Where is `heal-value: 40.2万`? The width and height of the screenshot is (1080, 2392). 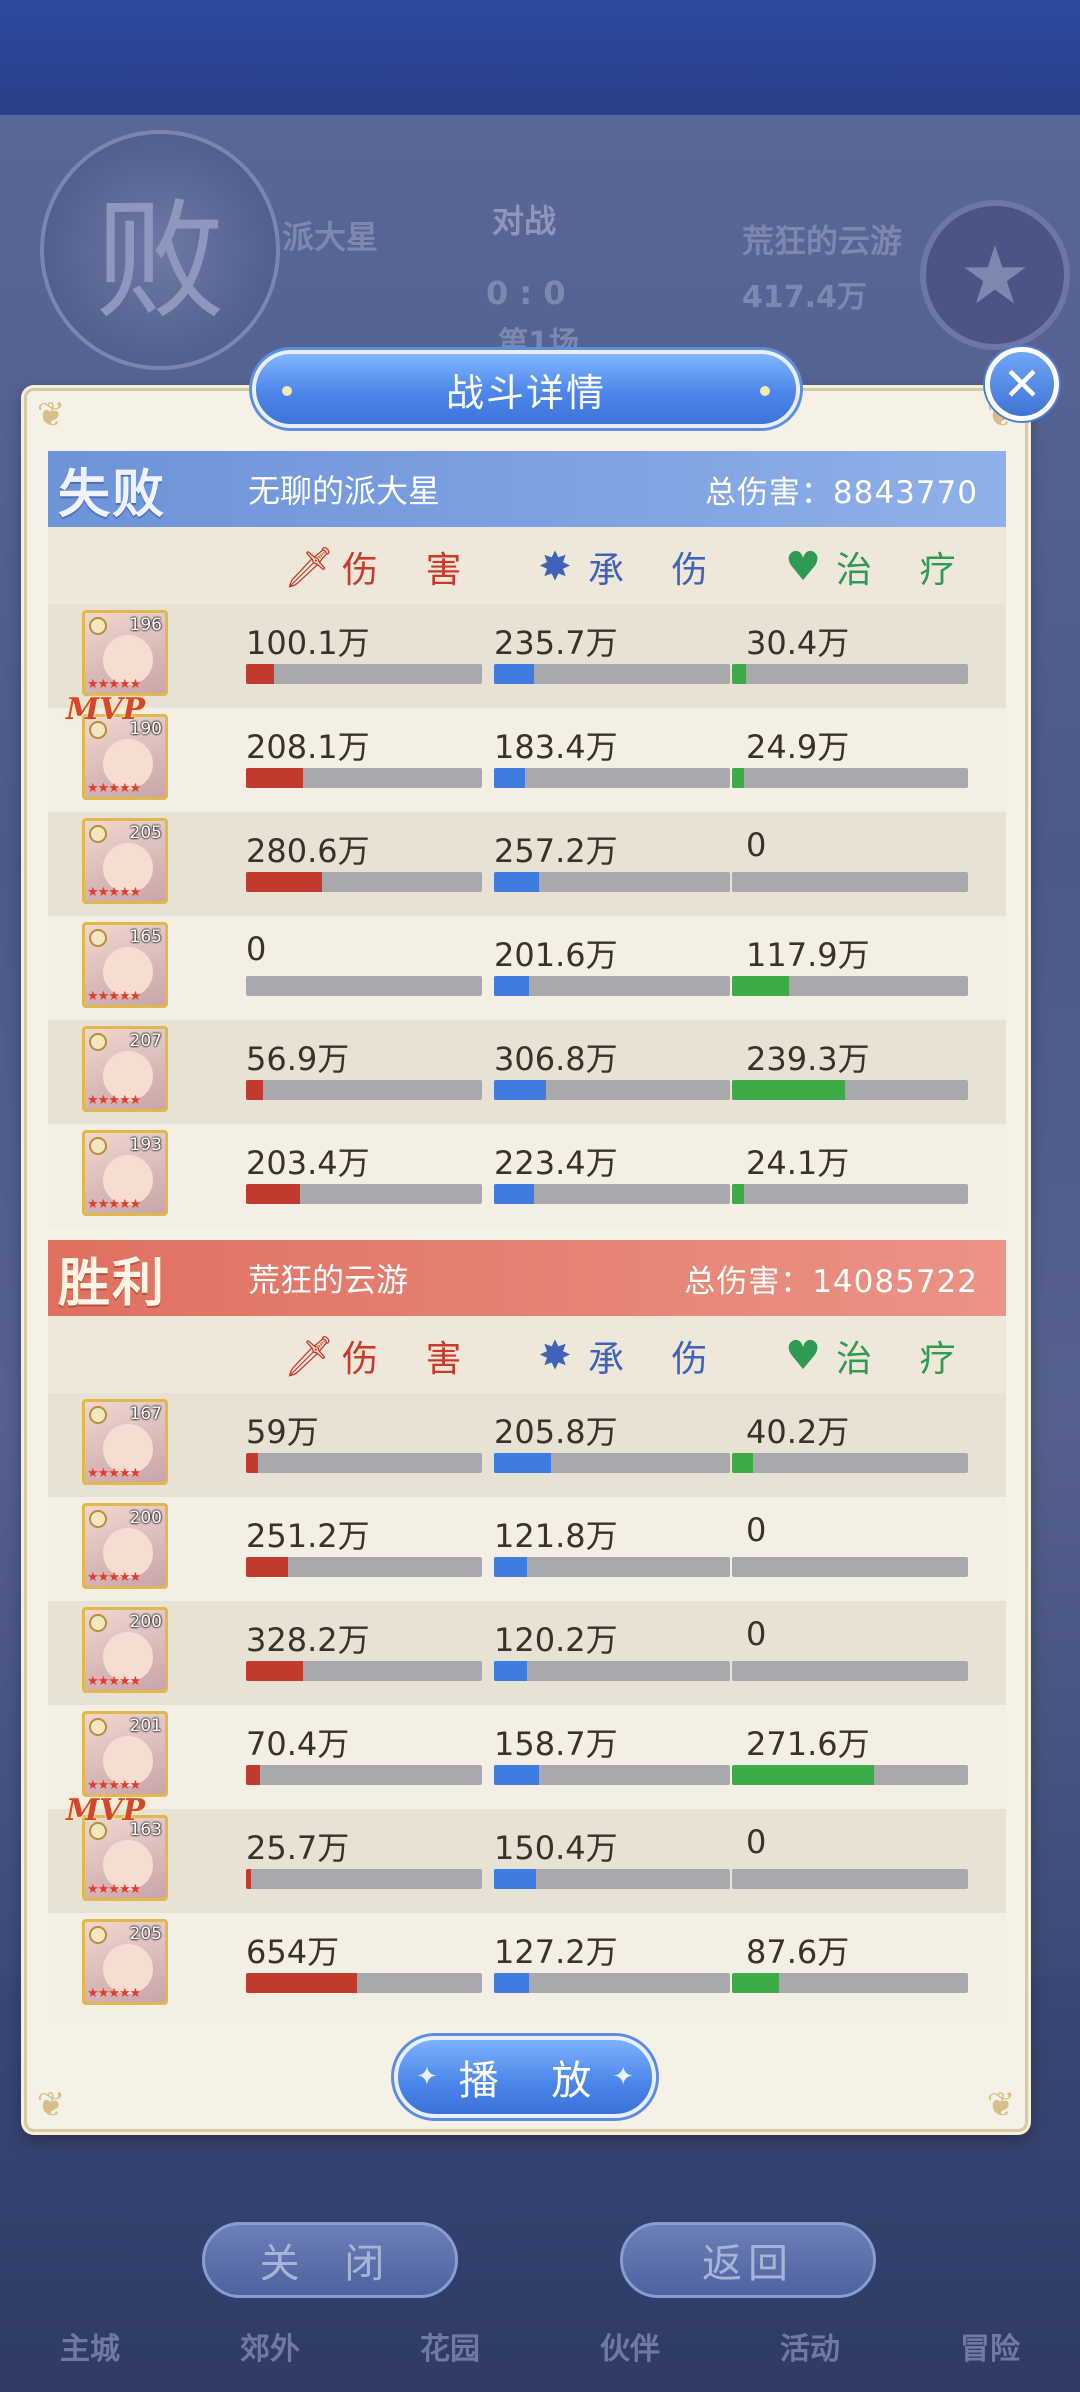
heal-value: 40.2万 is located at coordinates (798, 1432).